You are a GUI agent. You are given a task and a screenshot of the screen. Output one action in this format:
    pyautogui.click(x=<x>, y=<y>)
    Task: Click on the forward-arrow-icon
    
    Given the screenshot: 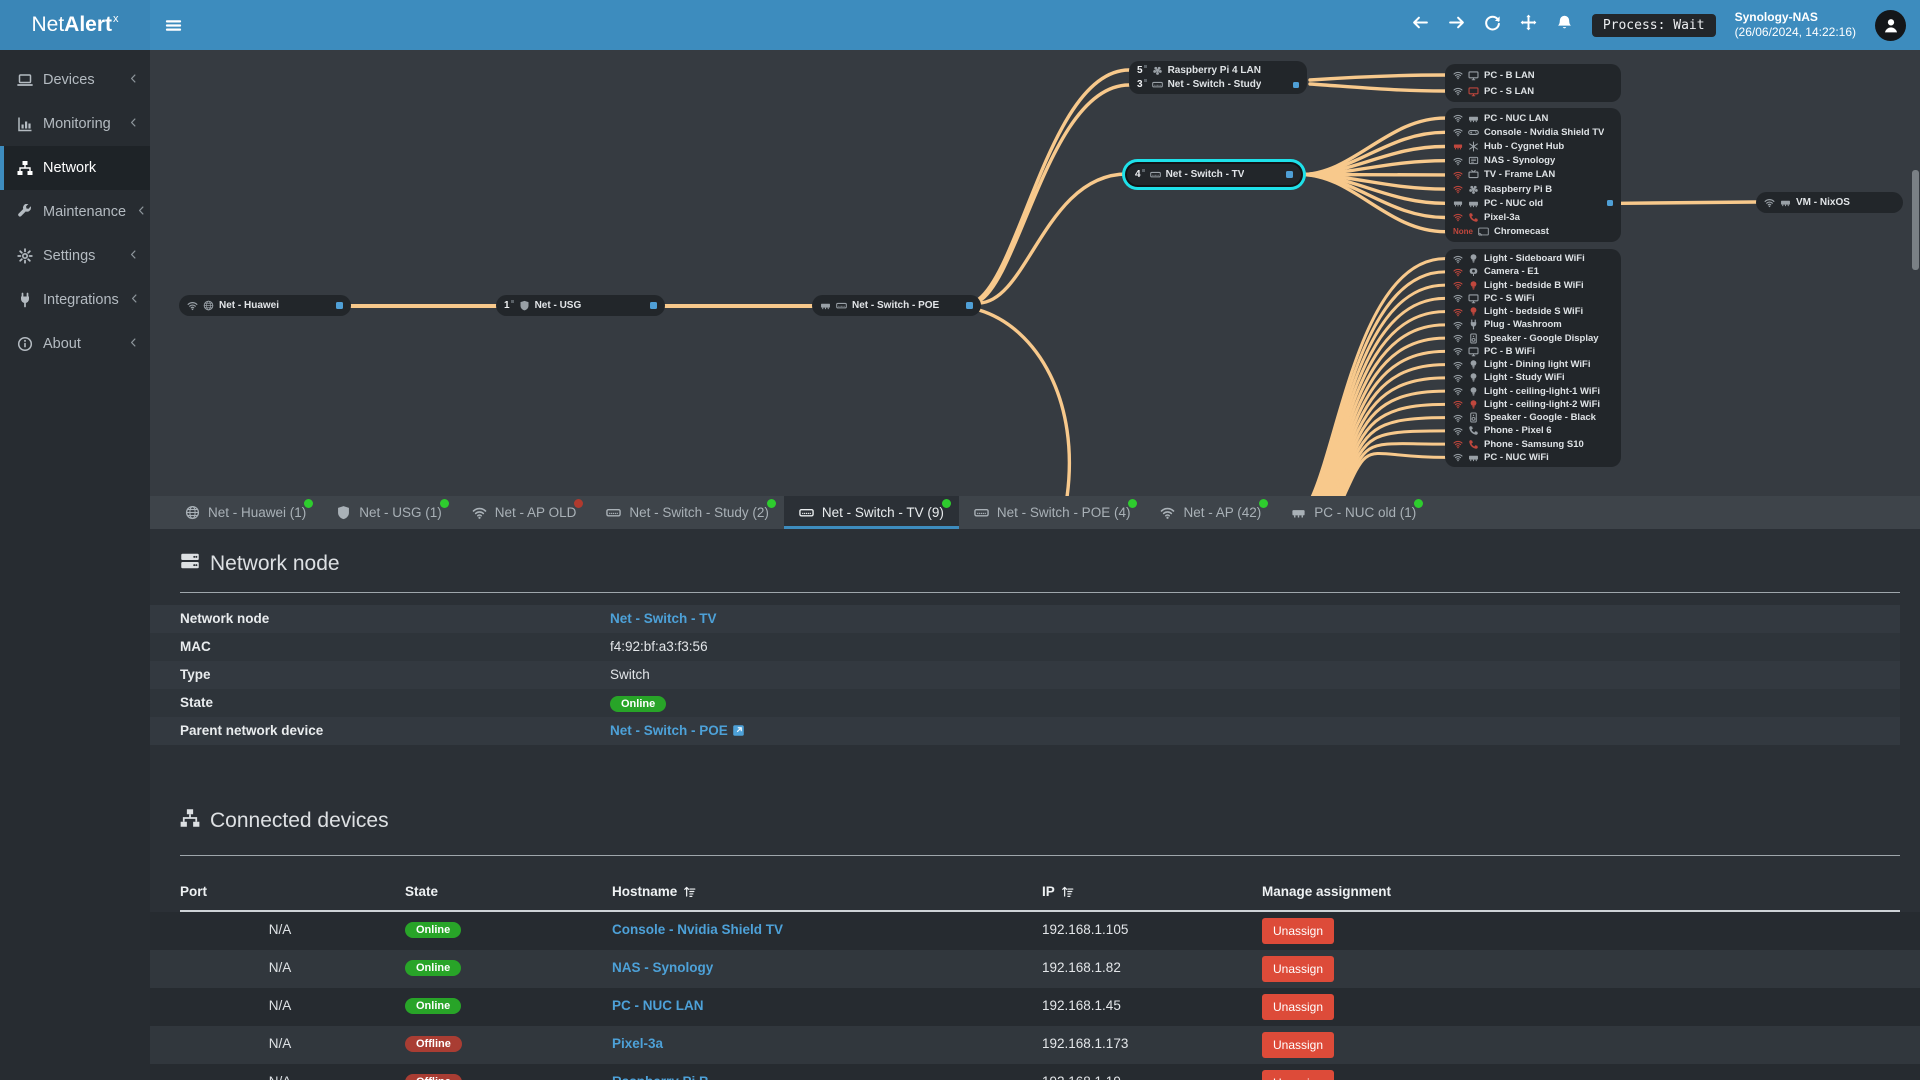 What is the action you would take?
    pyautogui.click(x=1456, y=25)
    